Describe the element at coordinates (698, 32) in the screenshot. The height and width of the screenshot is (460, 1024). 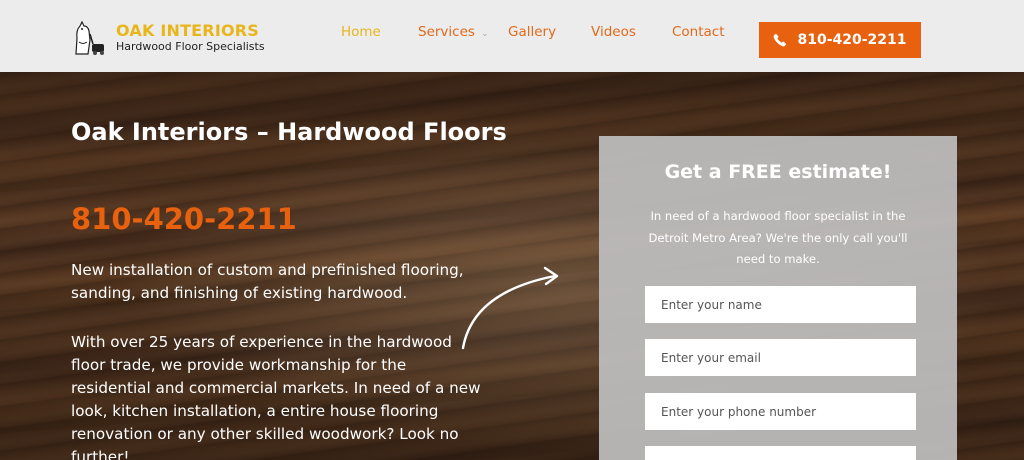
I see `nav-item-contact: Contact` at that location.